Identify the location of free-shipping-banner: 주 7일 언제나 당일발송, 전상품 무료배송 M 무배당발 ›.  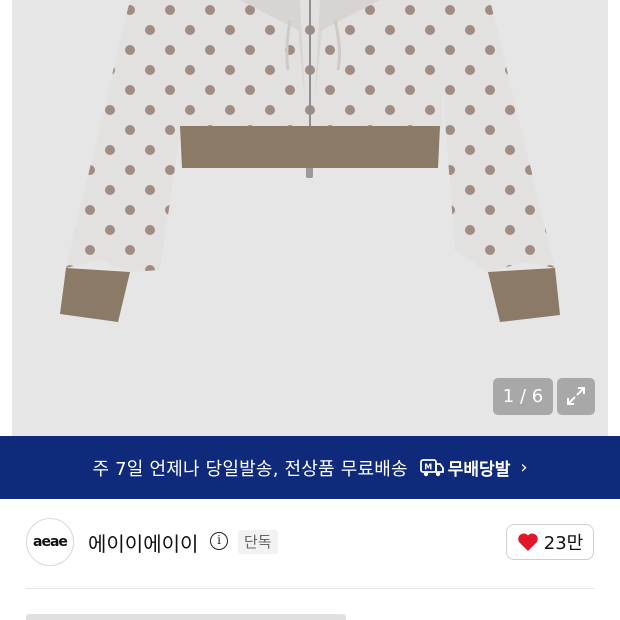
(310, 467).